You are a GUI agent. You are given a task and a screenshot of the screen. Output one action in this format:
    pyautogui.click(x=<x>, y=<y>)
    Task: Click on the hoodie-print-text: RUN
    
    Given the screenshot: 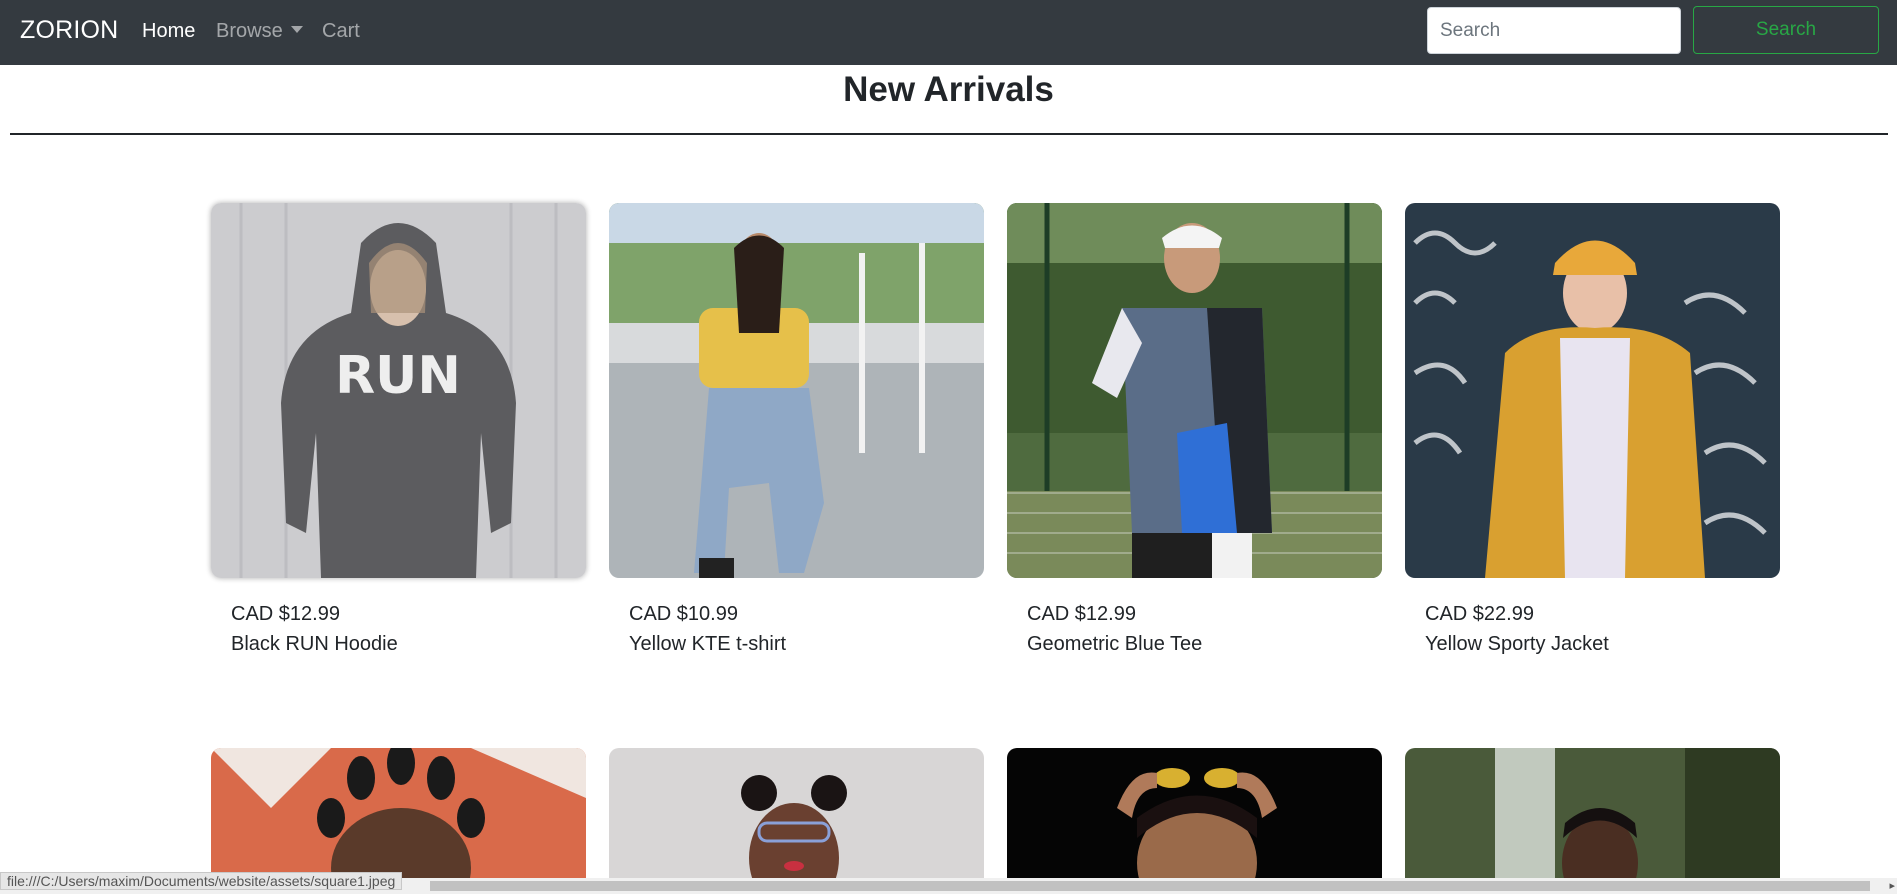 What is the action you would take?
    pyautogui.click(x=398, y=376)
    